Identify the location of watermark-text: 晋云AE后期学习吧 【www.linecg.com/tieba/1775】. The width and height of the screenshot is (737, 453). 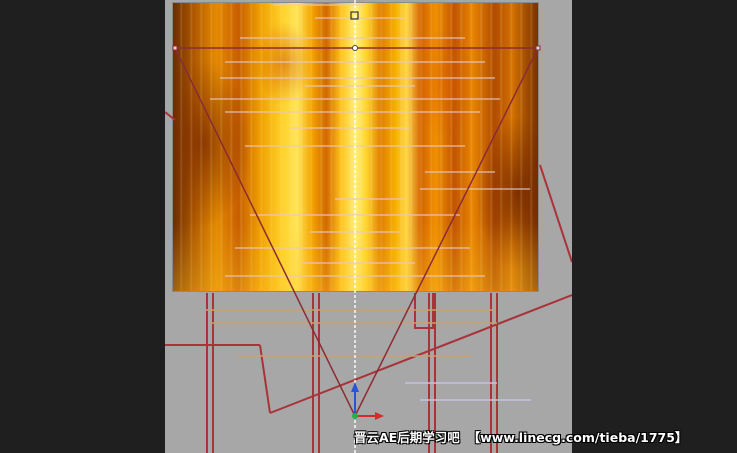
(520, 436).